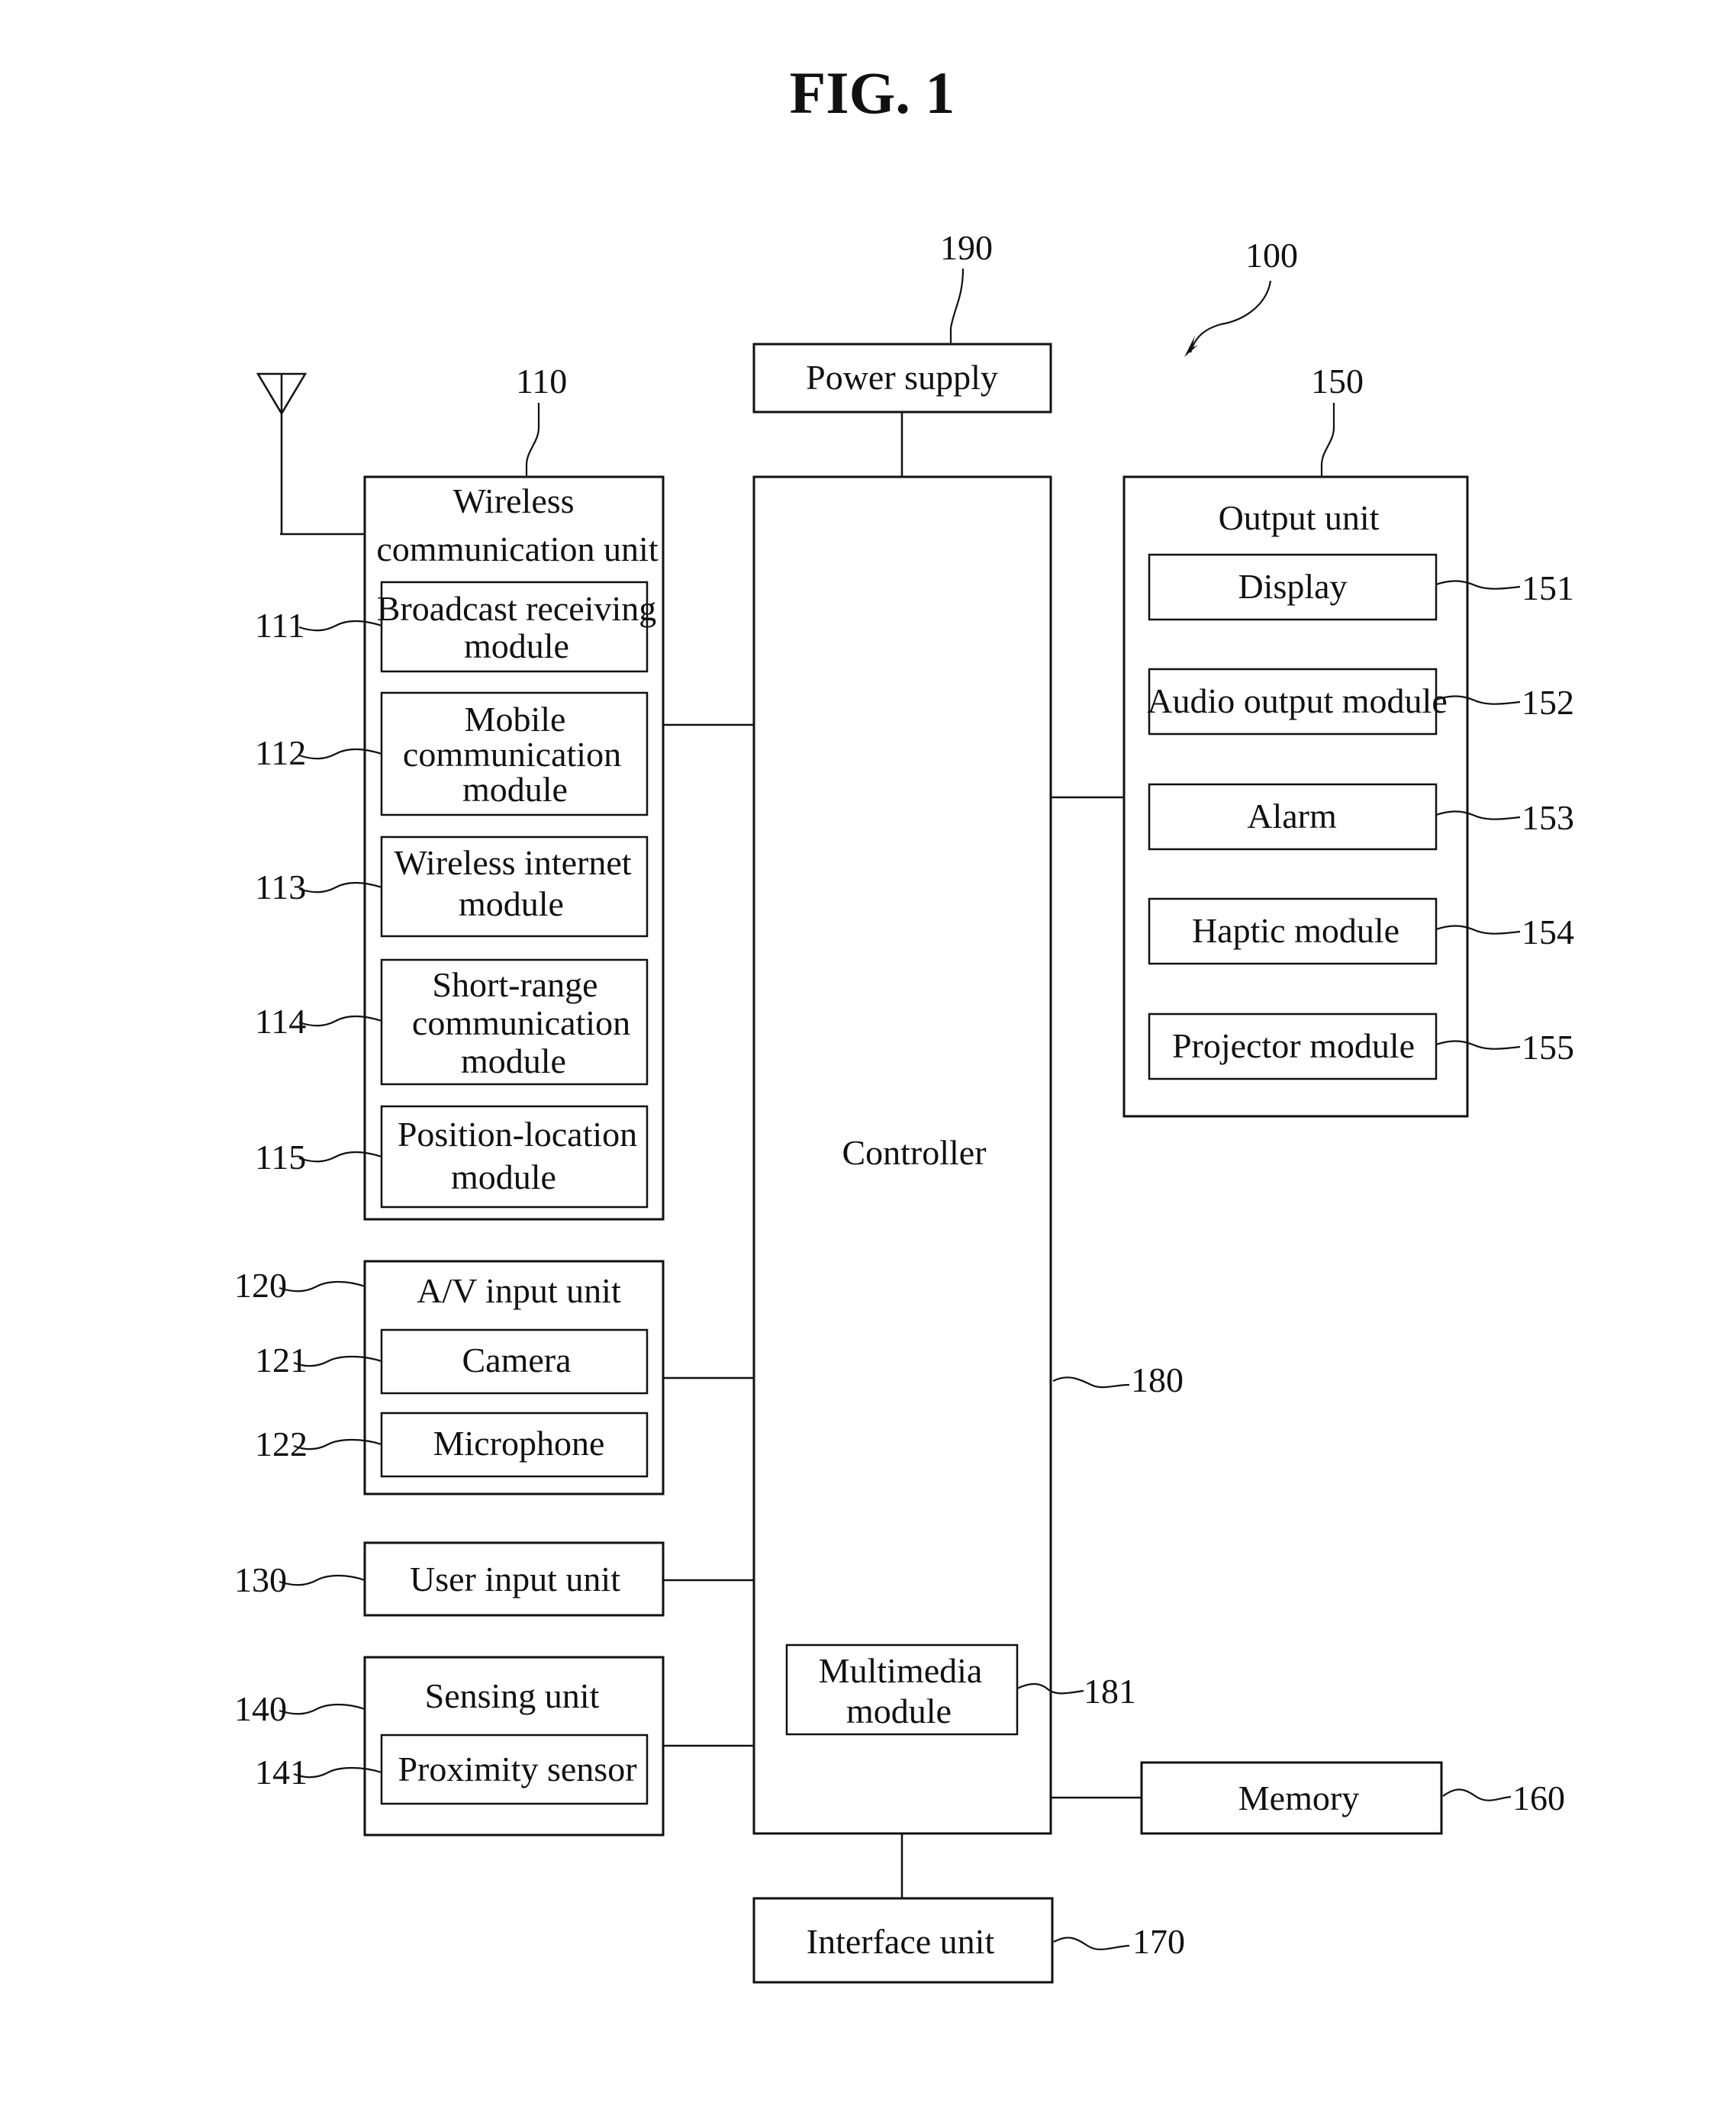  Describe the element at coordinates (519, 1444) in the screenshot. I see `microphone-label: Microphone` at that location.